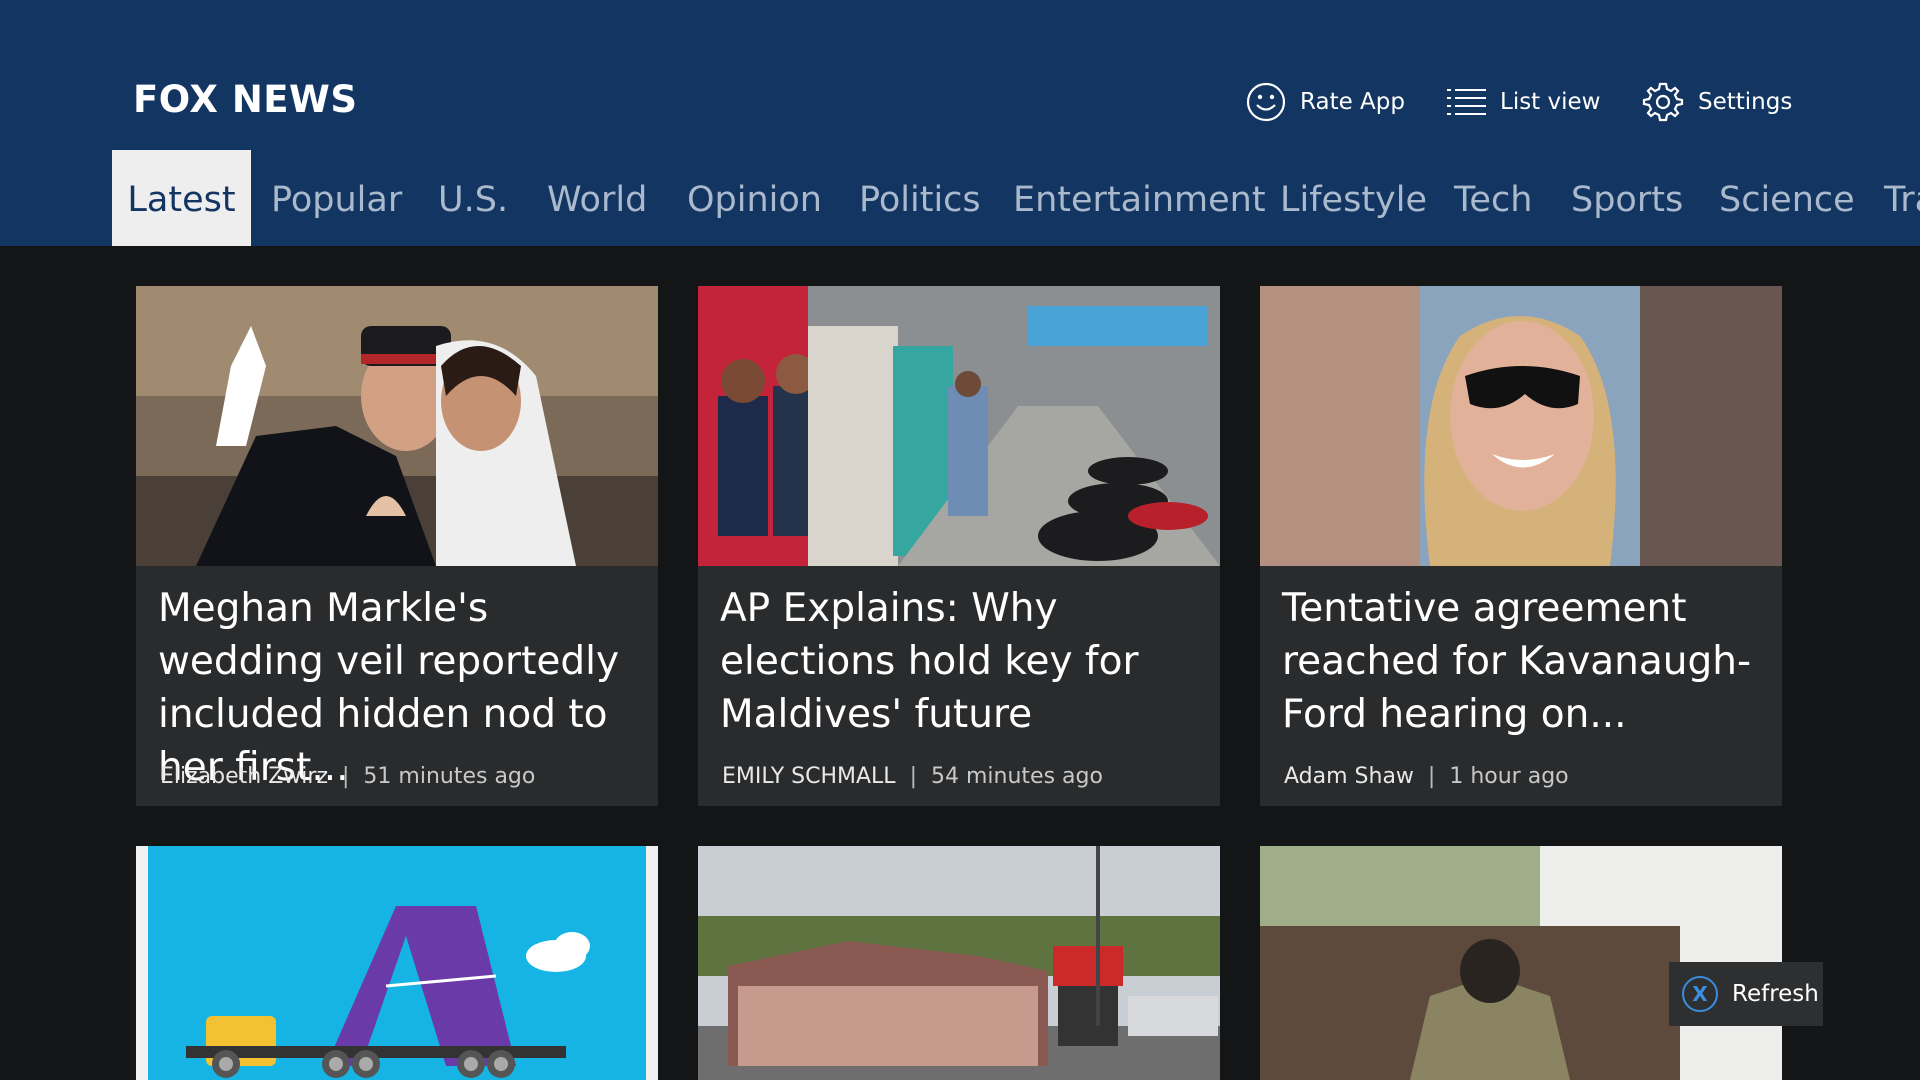 Image resolution: width=1920 pixels, height=1080 pixels. Describe the element at coordinates (181, 198) in the screenshot. I see `tab-latest: Latest` at that location.